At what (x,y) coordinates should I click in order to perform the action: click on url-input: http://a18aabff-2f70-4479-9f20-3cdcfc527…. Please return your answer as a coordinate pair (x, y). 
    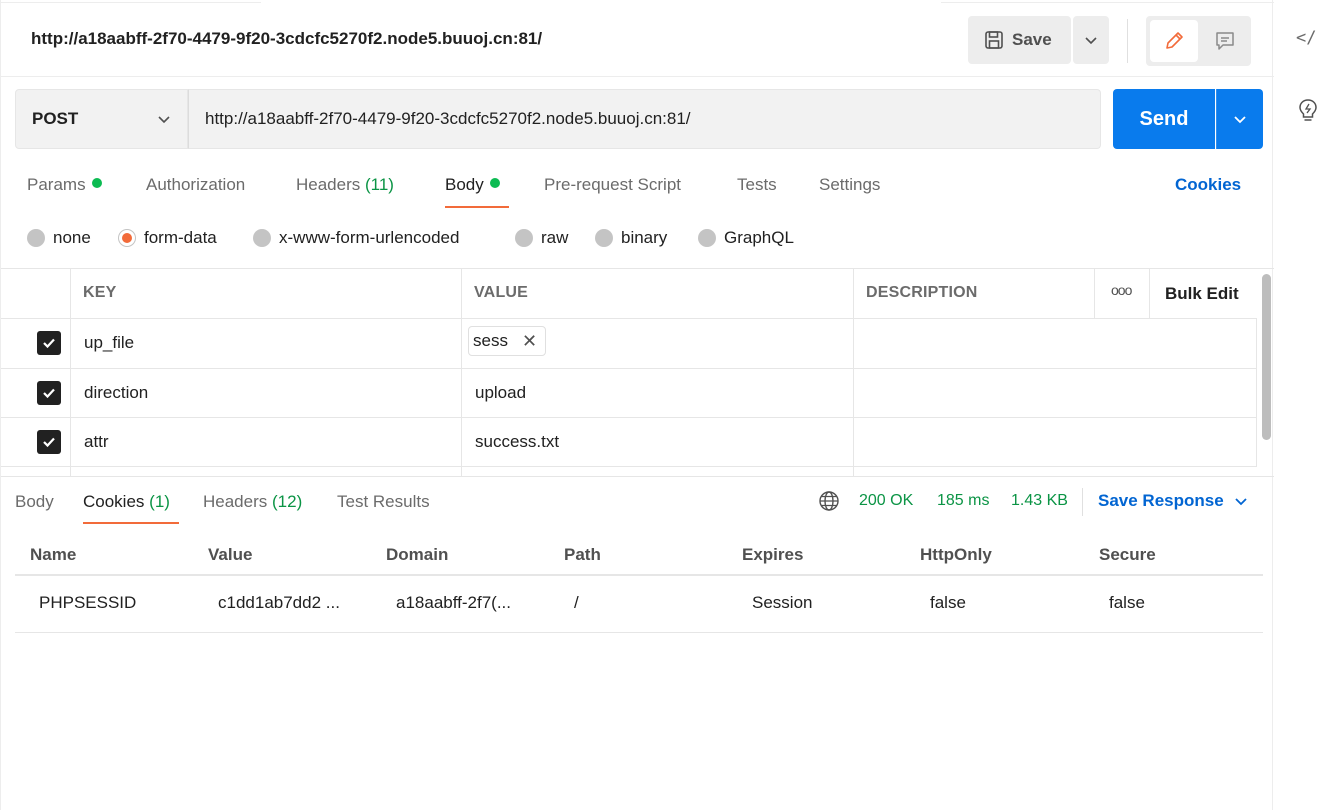
    Looking at the image, I should click on (644, 119).